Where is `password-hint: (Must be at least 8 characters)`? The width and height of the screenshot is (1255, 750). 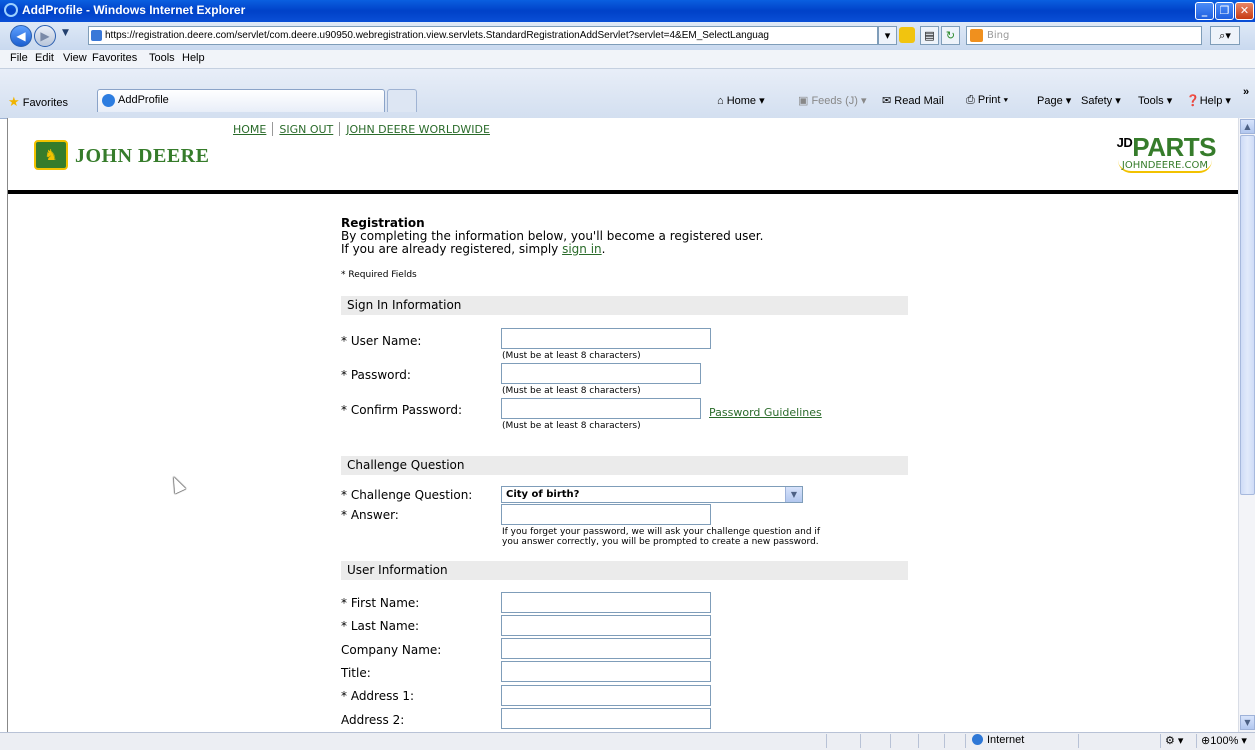
password-hint: (Must be at least 8 characters) is located at coordinates (571, 391).